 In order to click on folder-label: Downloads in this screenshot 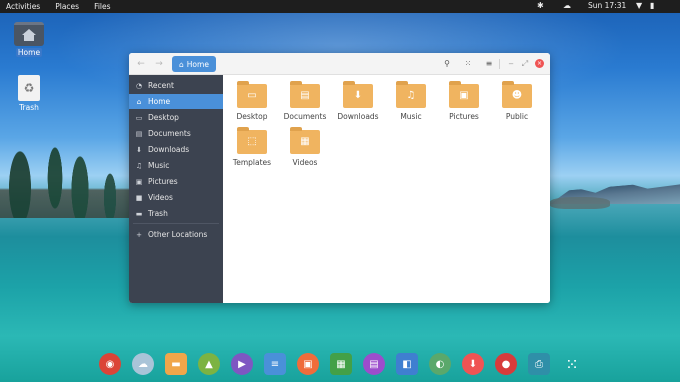, I will do `click(358, 116)`.